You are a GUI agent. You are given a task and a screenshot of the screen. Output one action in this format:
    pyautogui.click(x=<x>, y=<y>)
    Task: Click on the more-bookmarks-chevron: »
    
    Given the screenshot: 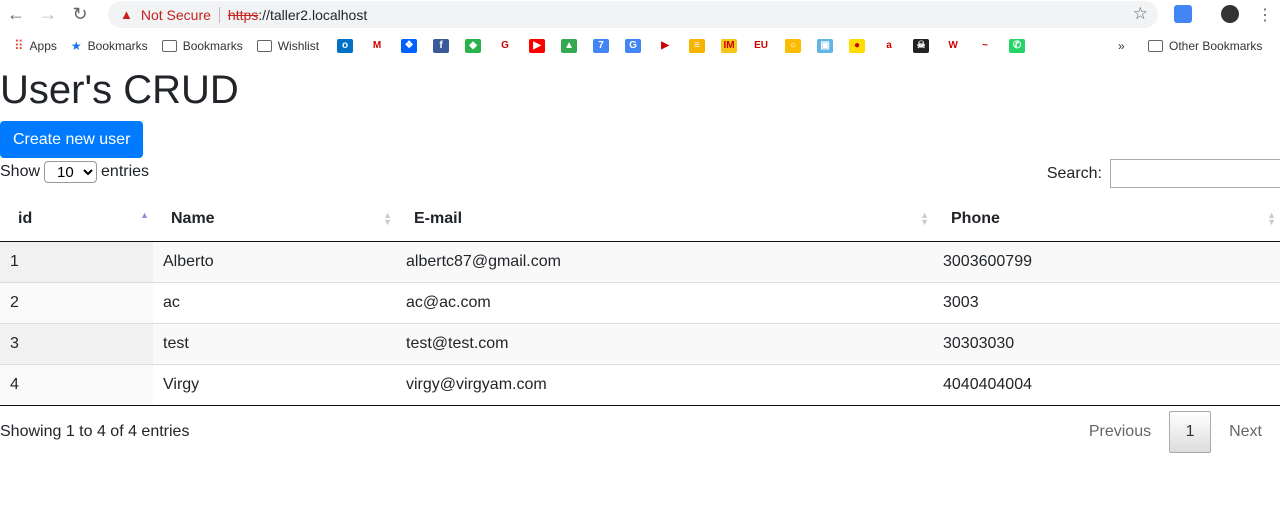 What is the action you would take?
    pyautogui.click(x=1121, y=46)
    